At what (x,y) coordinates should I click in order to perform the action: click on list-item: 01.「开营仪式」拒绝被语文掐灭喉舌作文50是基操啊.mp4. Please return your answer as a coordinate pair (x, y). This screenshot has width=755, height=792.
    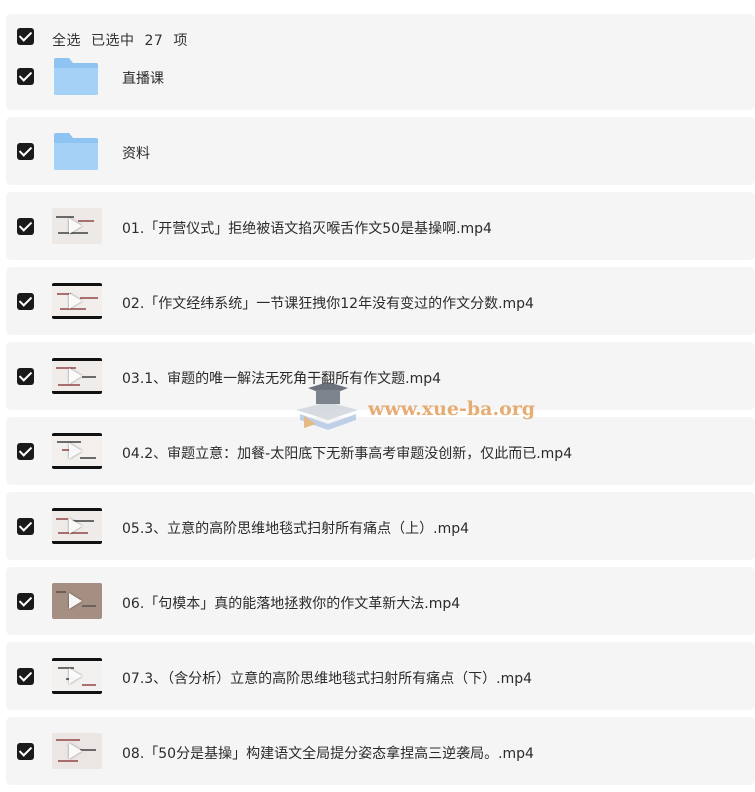
    Looking at the image, I should click on (380, 226).